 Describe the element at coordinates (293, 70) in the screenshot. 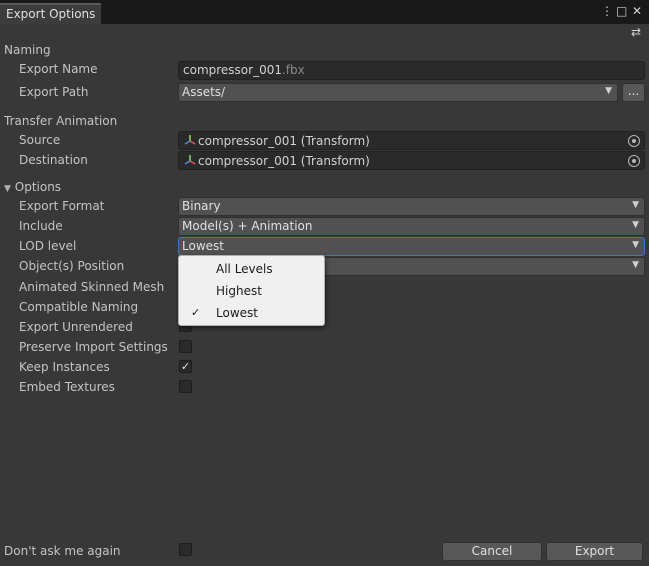

I see `export-name-extension: .fbx` at that location.